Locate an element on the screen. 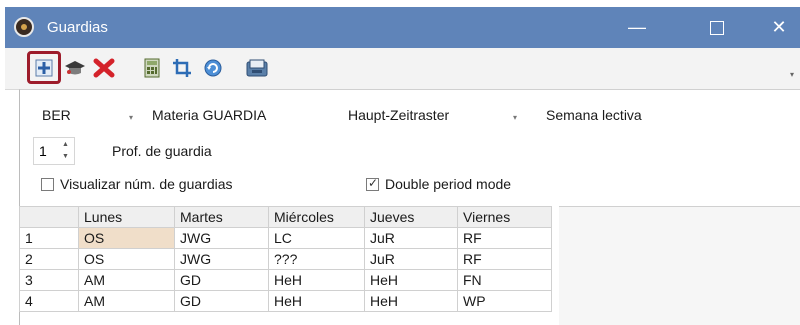 The width and height of the screenshot is (800, 325). row-header: 4 is located at coordinates (49, 301).